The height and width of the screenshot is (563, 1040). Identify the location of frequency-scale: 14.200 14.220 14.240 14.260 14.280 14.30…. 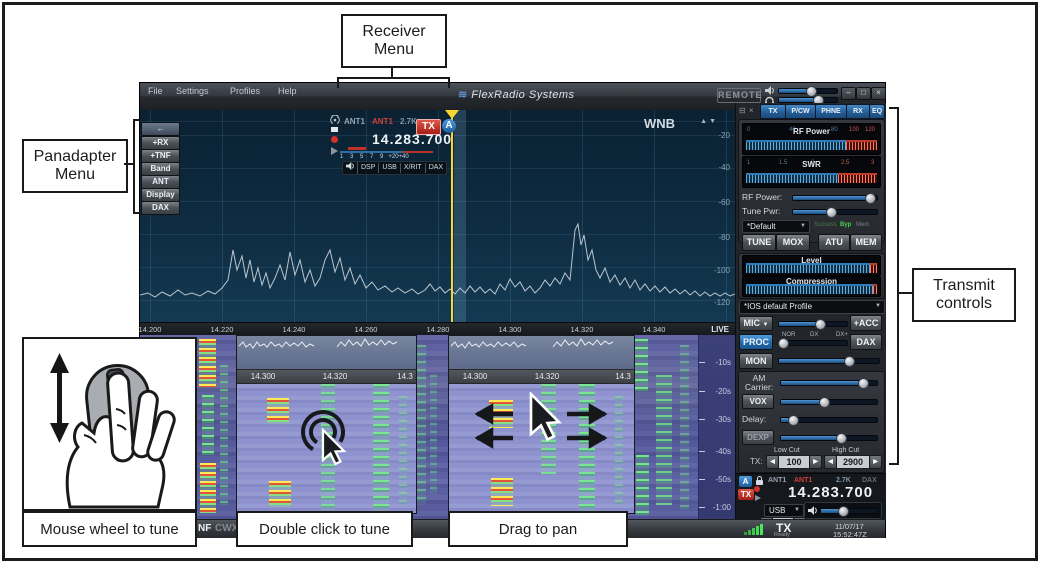
(437, 329).